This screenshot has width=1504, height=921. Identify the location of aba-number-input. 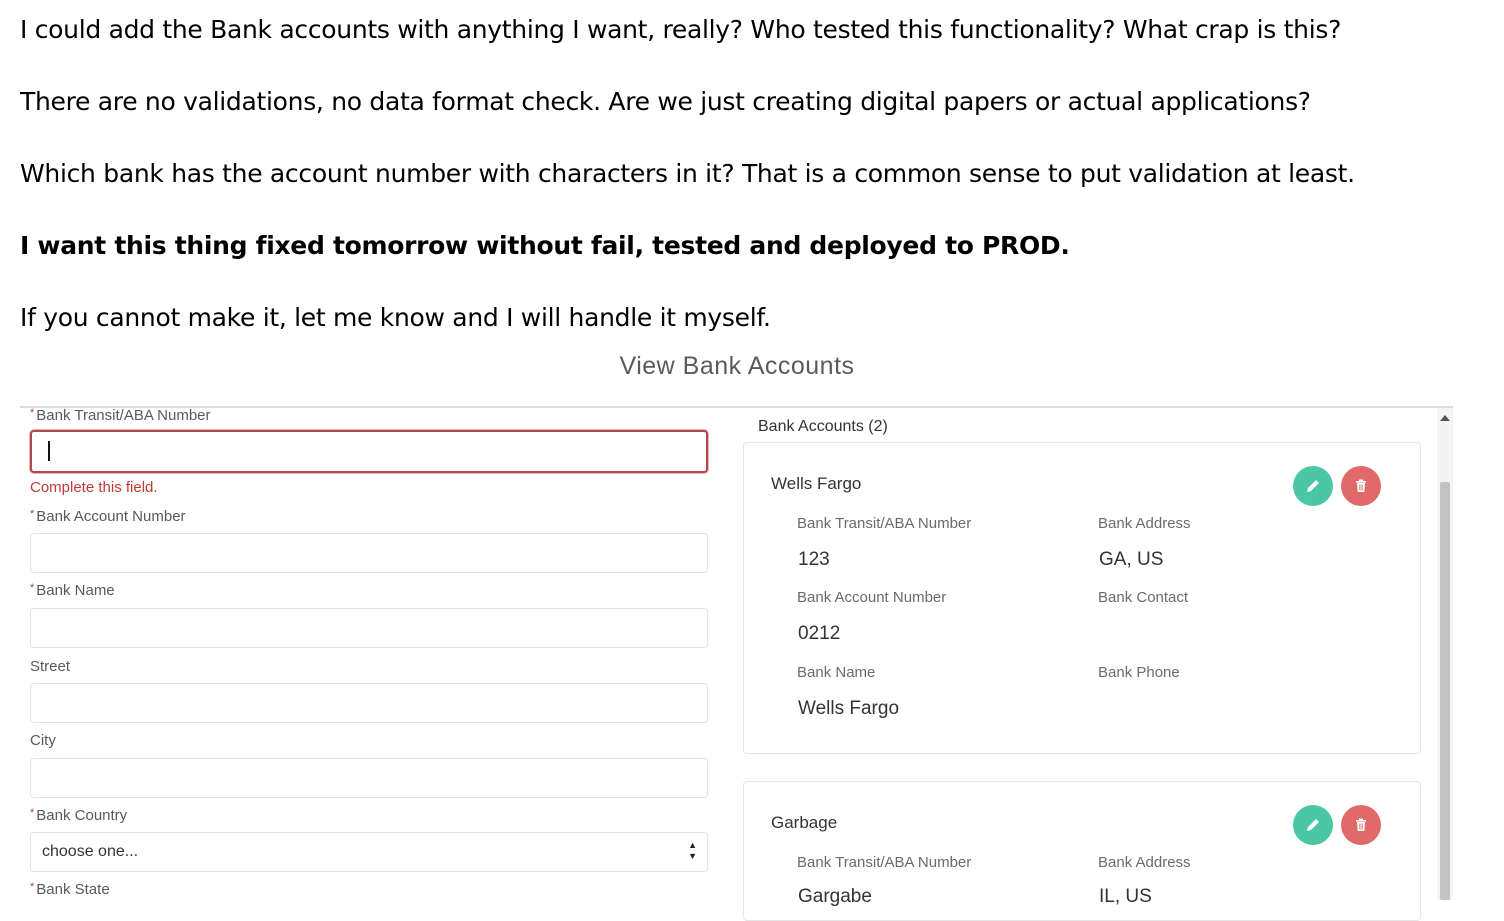
(369, 451).